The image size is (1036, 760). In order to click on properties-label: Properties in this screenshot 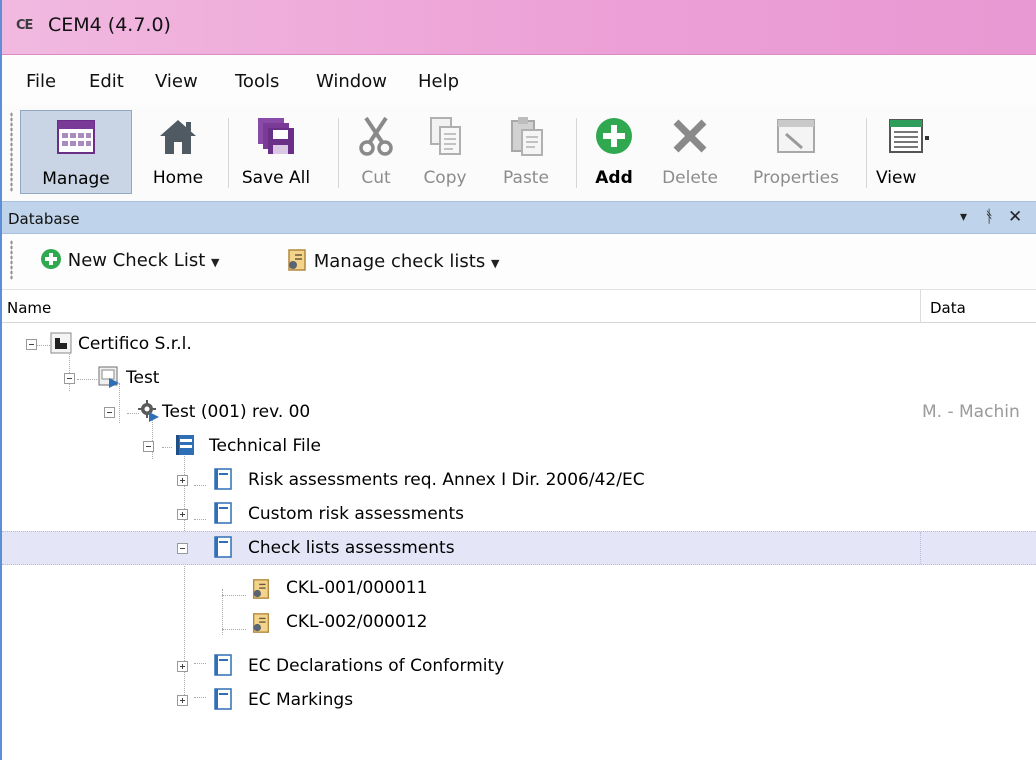, I will do `click(796, 178)`.